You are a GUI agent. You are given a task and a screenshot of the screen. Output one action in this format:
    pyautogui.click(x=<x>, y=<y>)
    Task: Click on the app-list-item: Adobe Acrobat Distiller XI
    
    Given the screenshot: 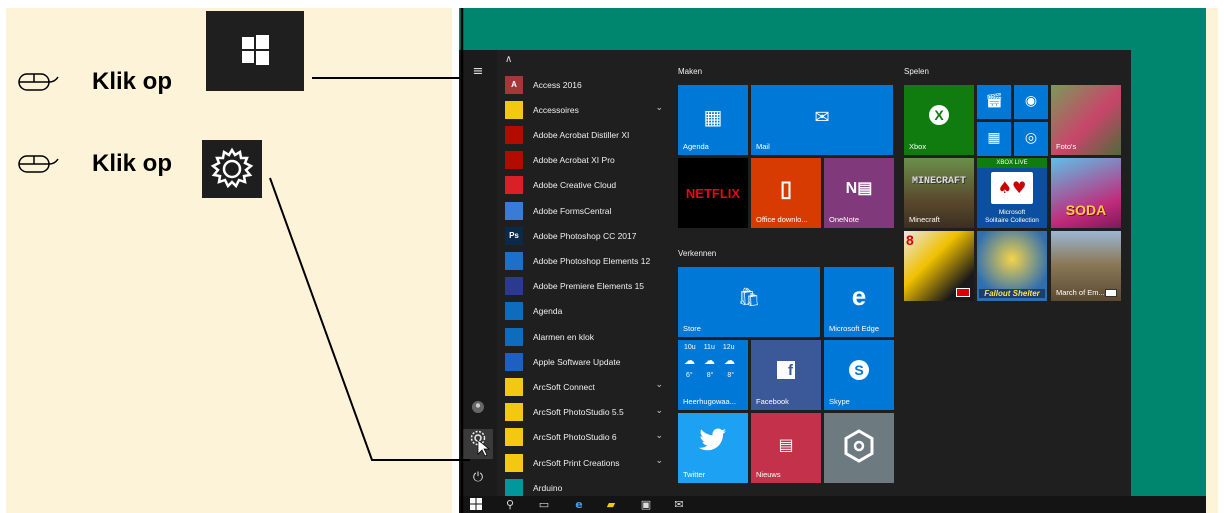 What is the action you would take?
    pyautogui.click(x=590, y=134)
    